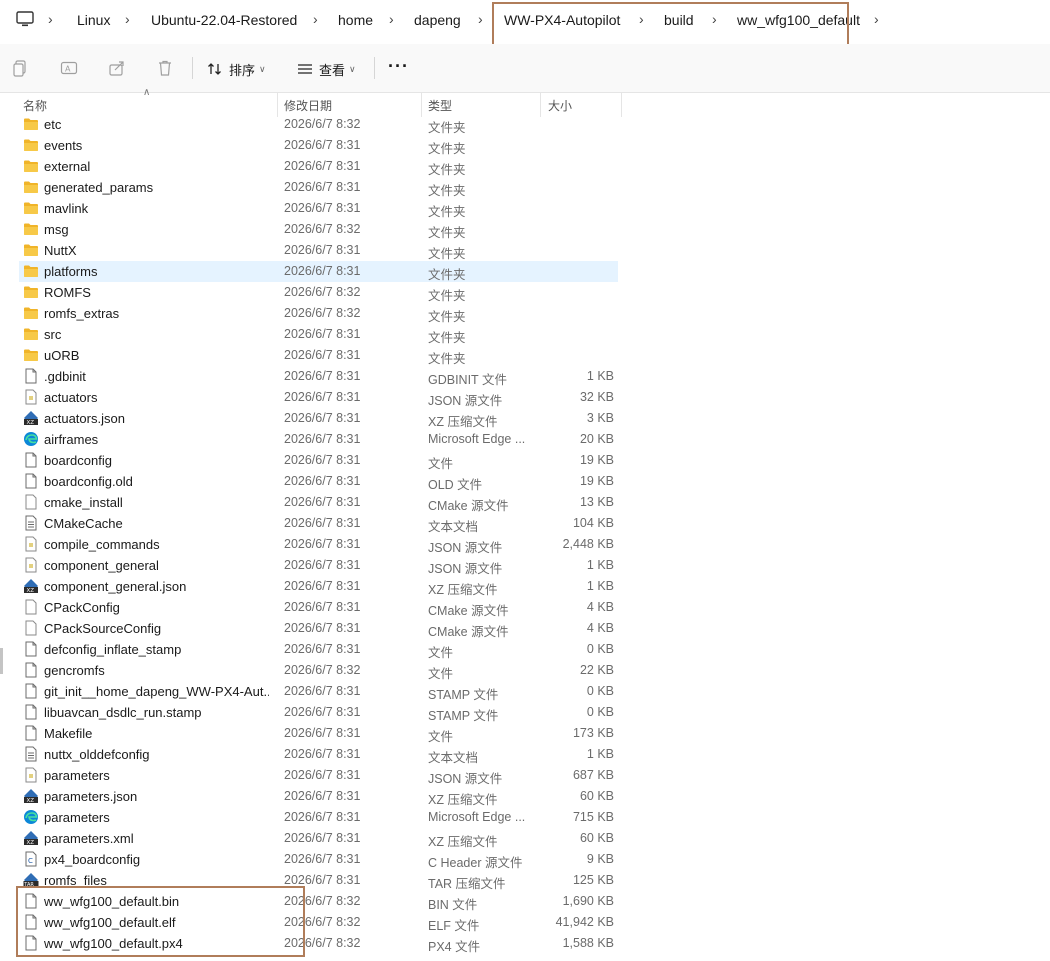 The width and height of the screenshot is (1050, 961). I want to click on file-type: PX4 文件, so click(454, 947).